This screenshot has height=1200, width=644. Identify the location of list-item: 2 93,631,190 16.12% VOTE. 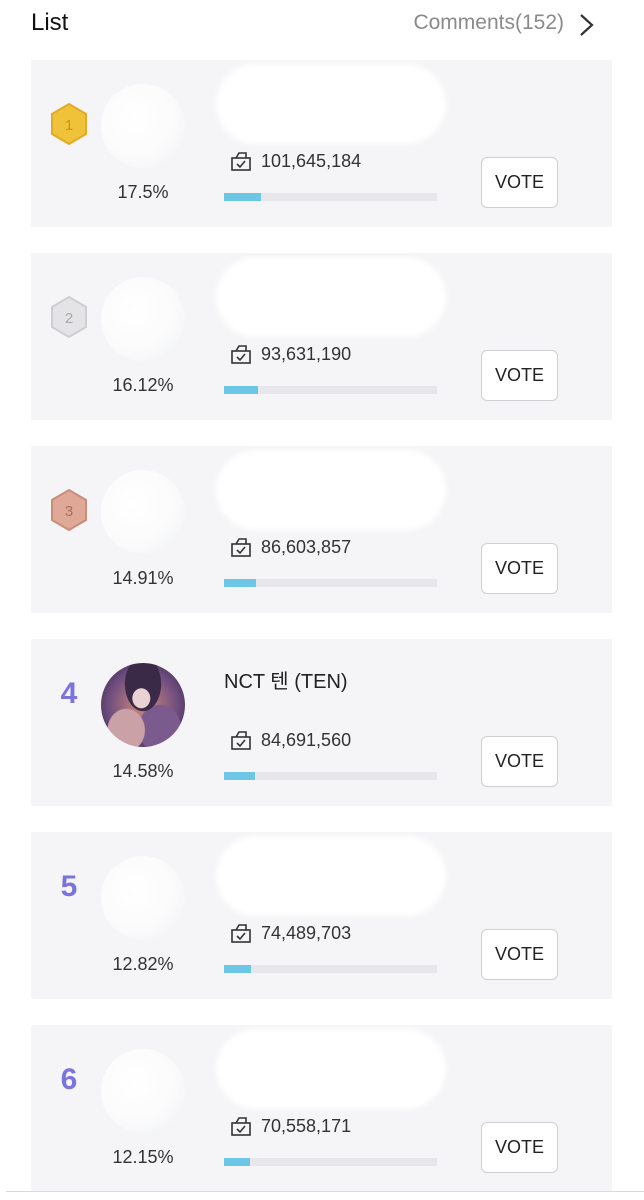
(321, 336).